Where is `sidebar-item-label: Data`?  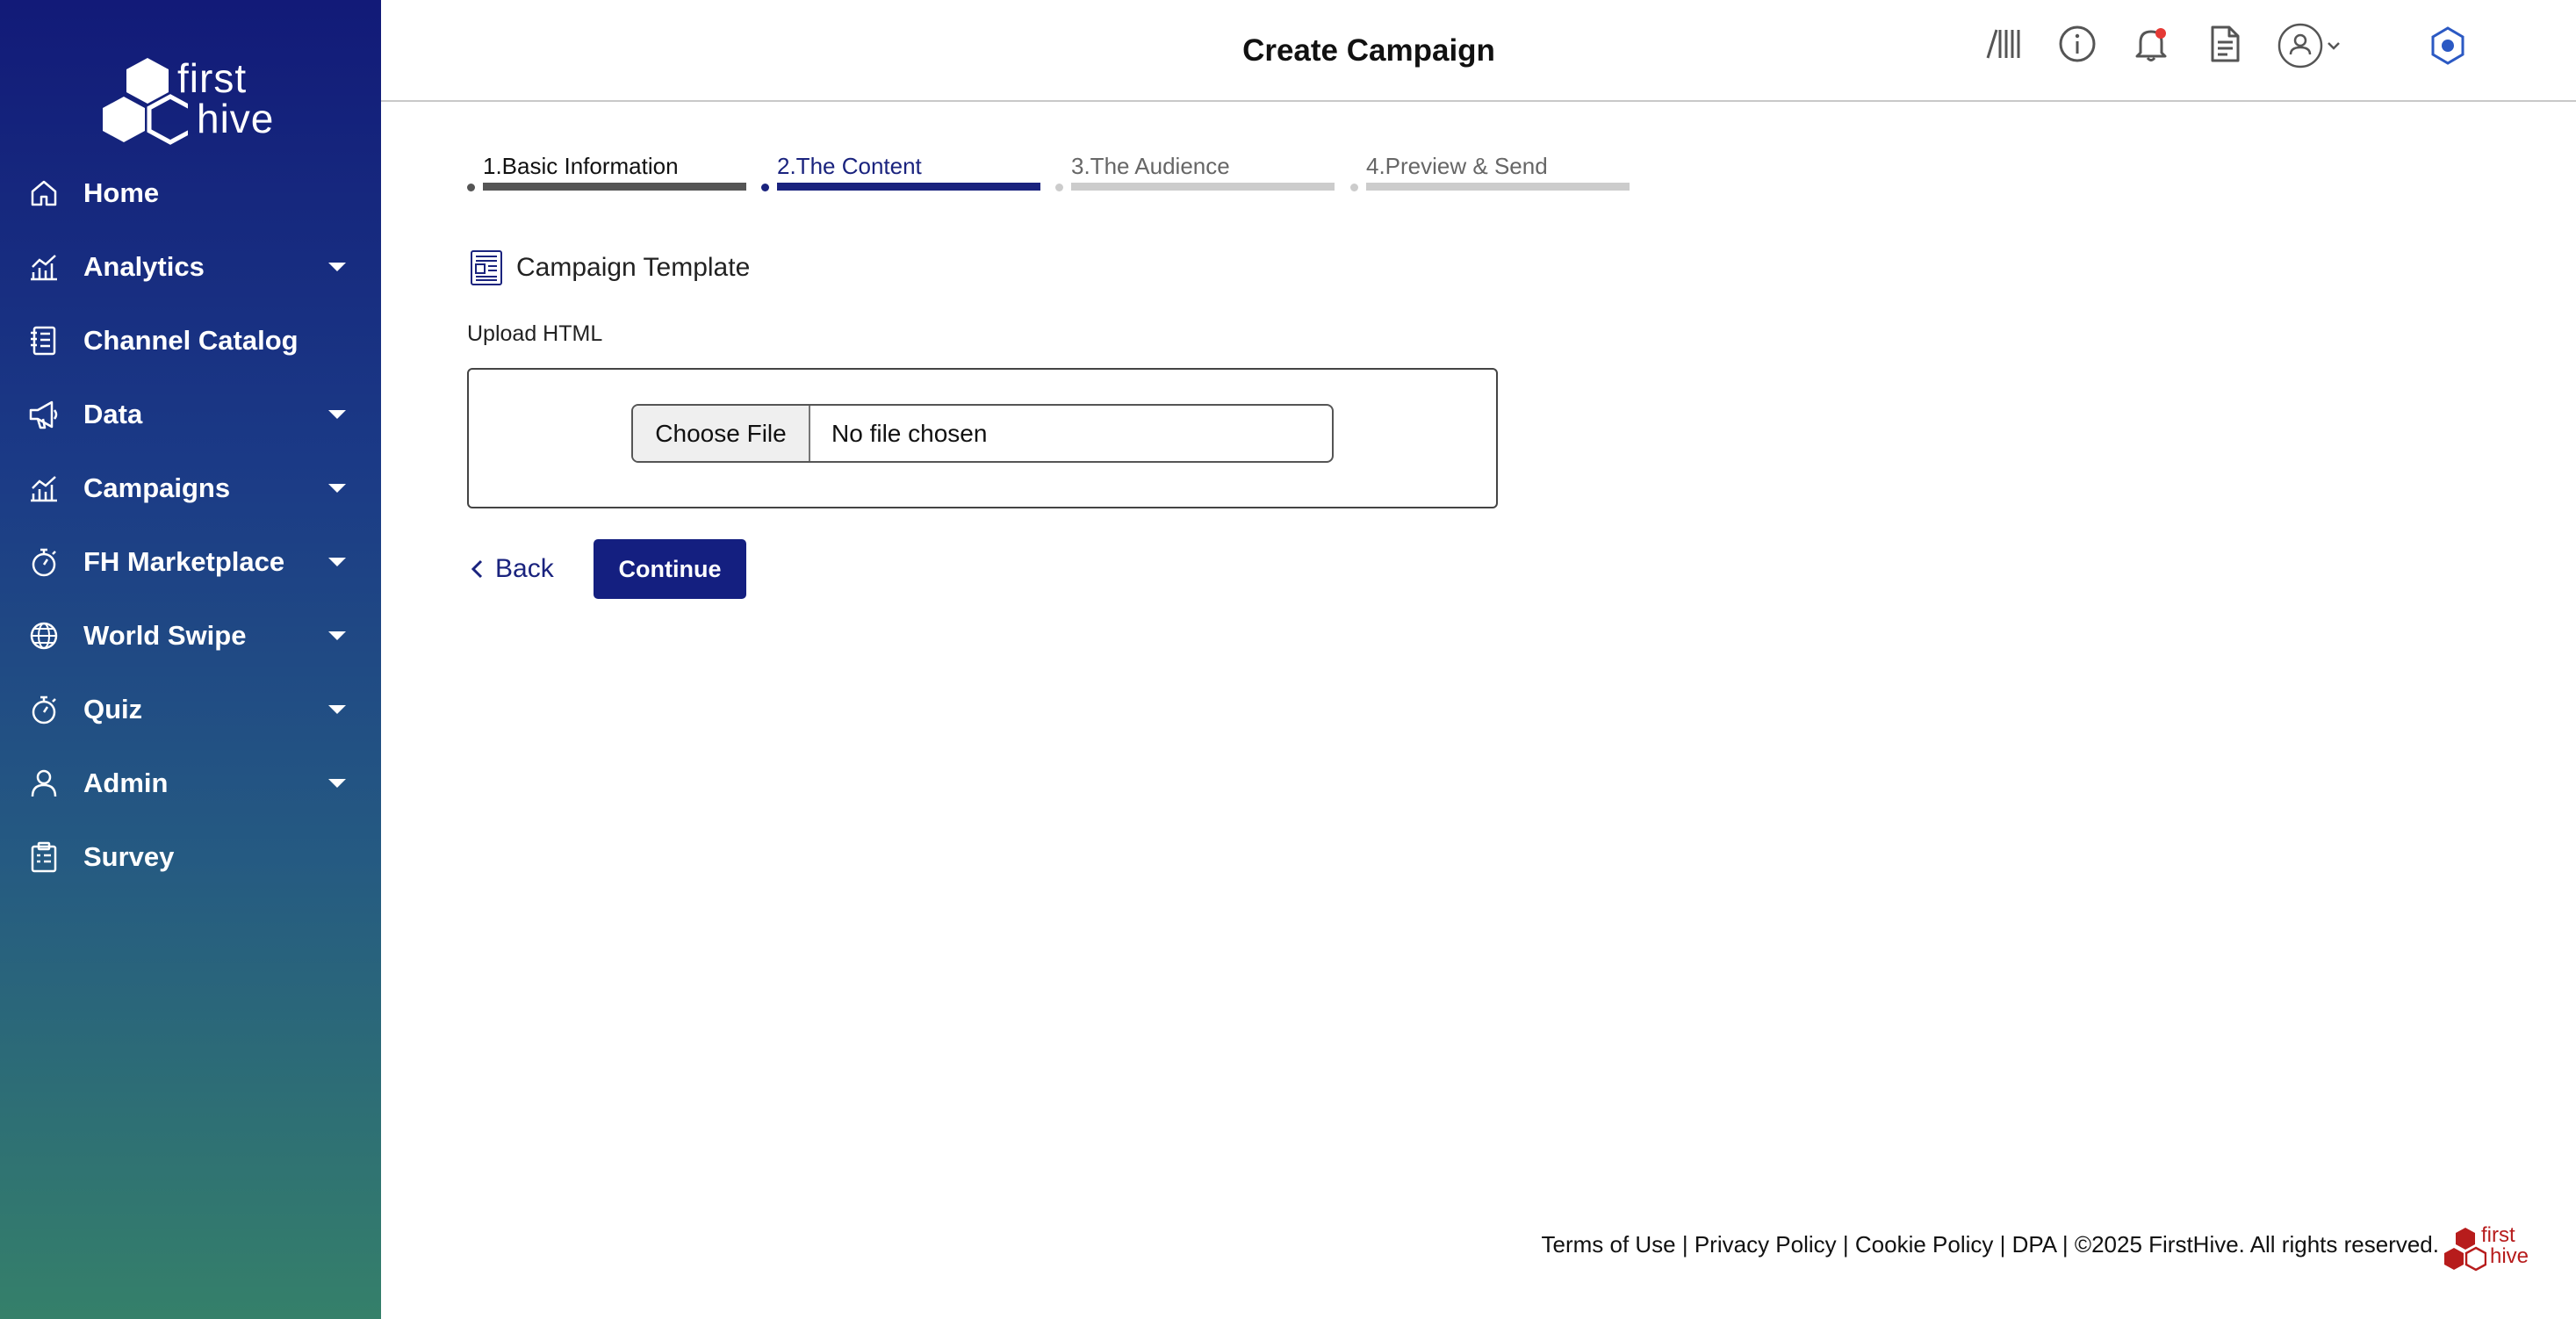
sidebar-item-label: Data is located at coordinates (113, 414).